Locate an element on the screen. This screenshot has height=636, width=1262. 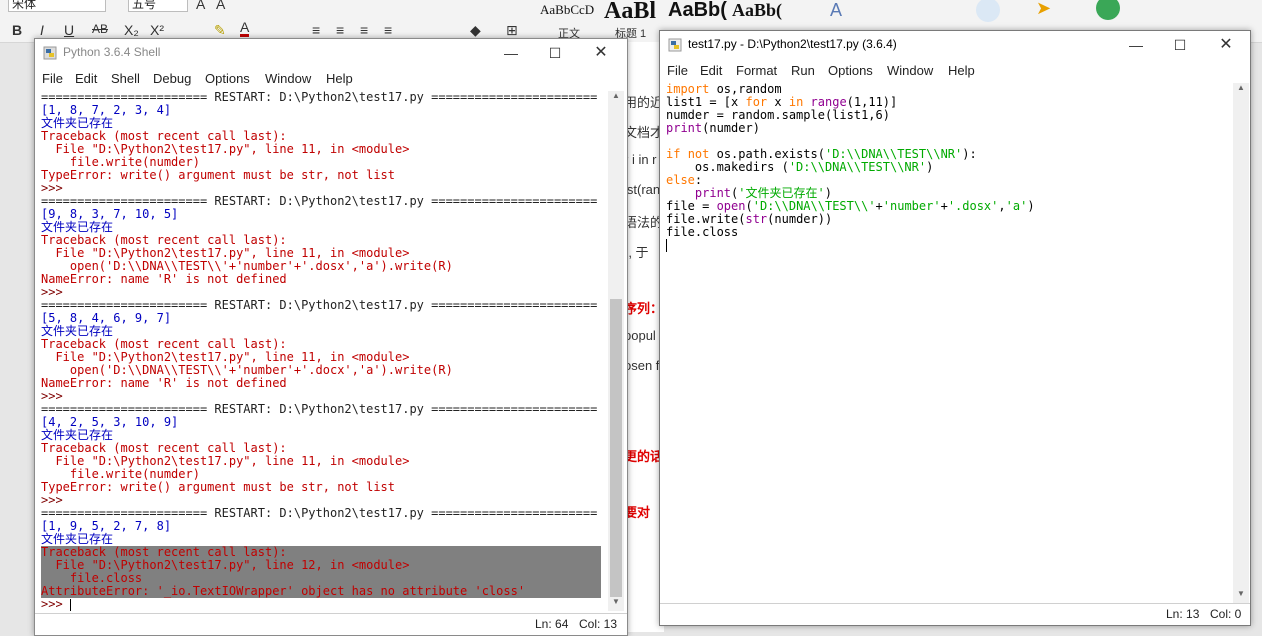
code-token: list1 = [x is located at coordinates (706, 102).